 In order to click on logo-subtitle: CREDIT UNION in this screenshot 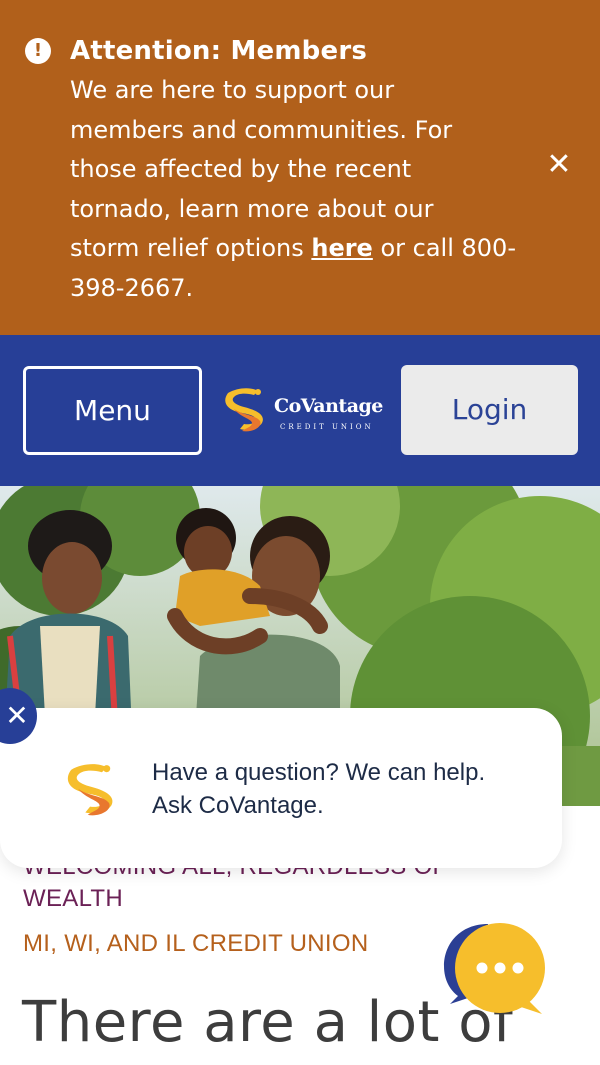, I will do `click(327, 427)`.